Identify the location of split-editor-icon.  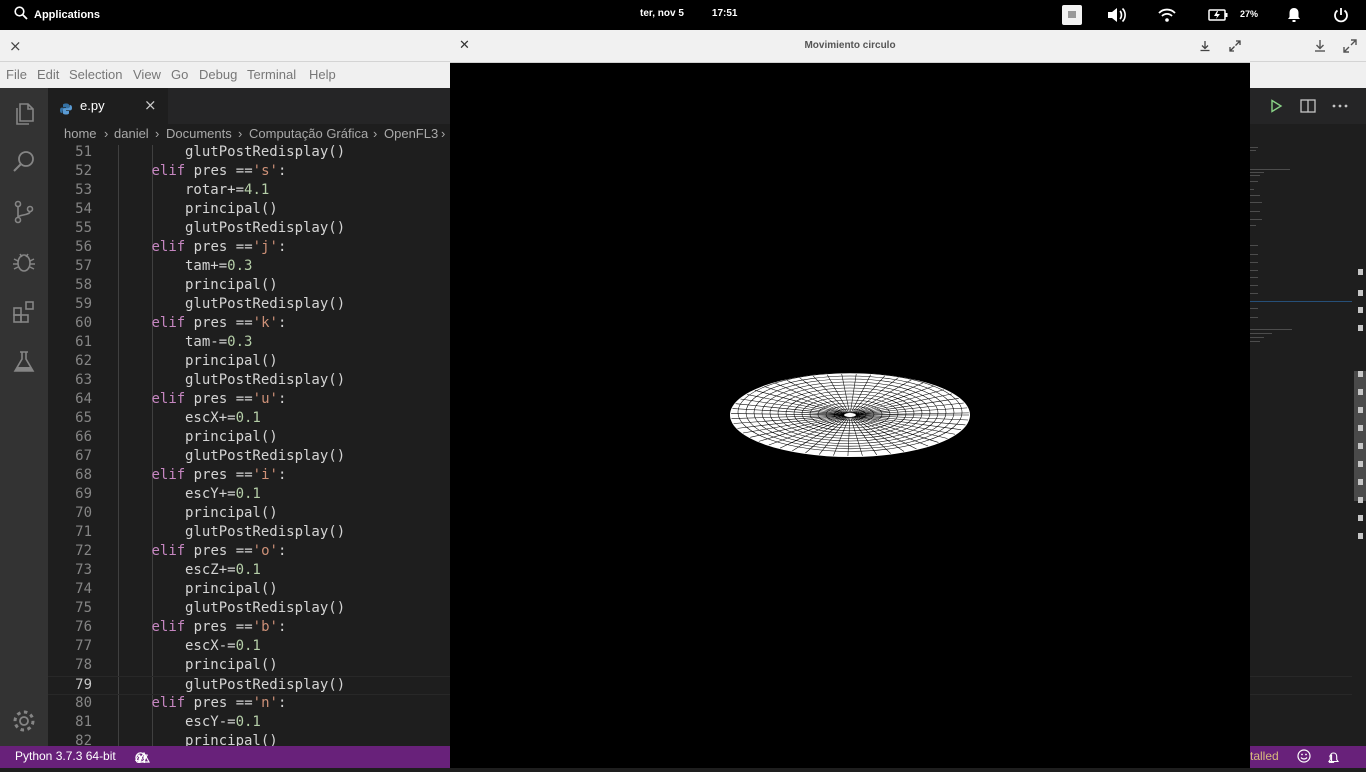
(1308, 106).